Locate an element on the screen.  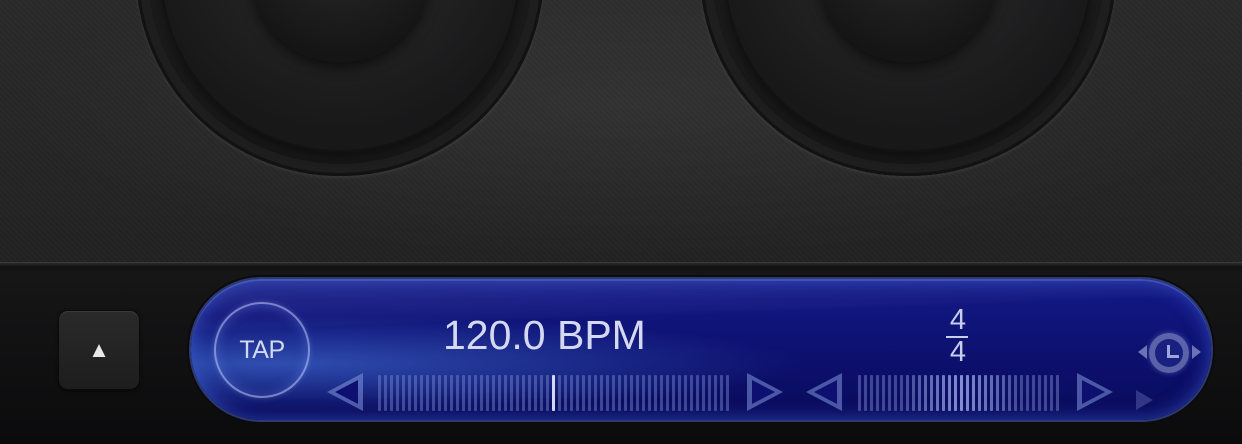
tap-tempo-button: TAP is located at coordinates (262, 350).